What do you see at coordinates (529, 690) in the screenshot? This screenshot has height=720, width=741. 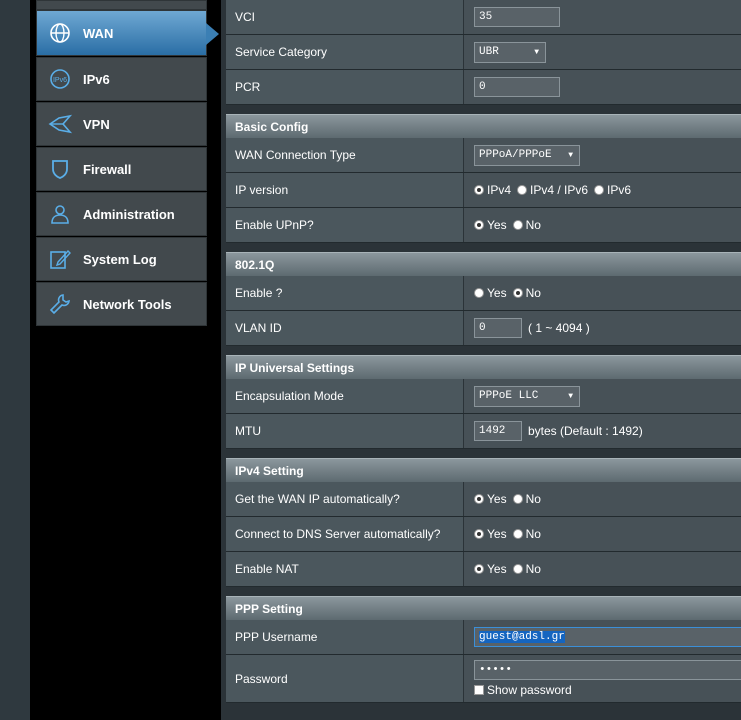 I see `show-password-label: Show password` at bounding box center [529, 690].